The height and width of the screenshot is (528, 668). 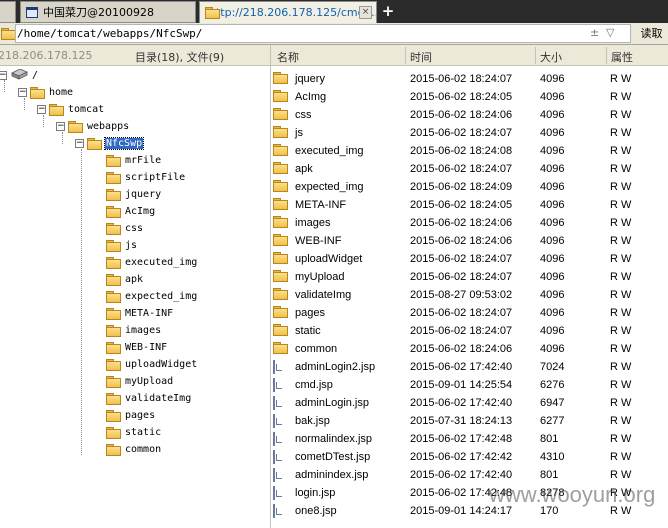 I want to click on tree-label: uploadWidget, so click(x=161, y=364).